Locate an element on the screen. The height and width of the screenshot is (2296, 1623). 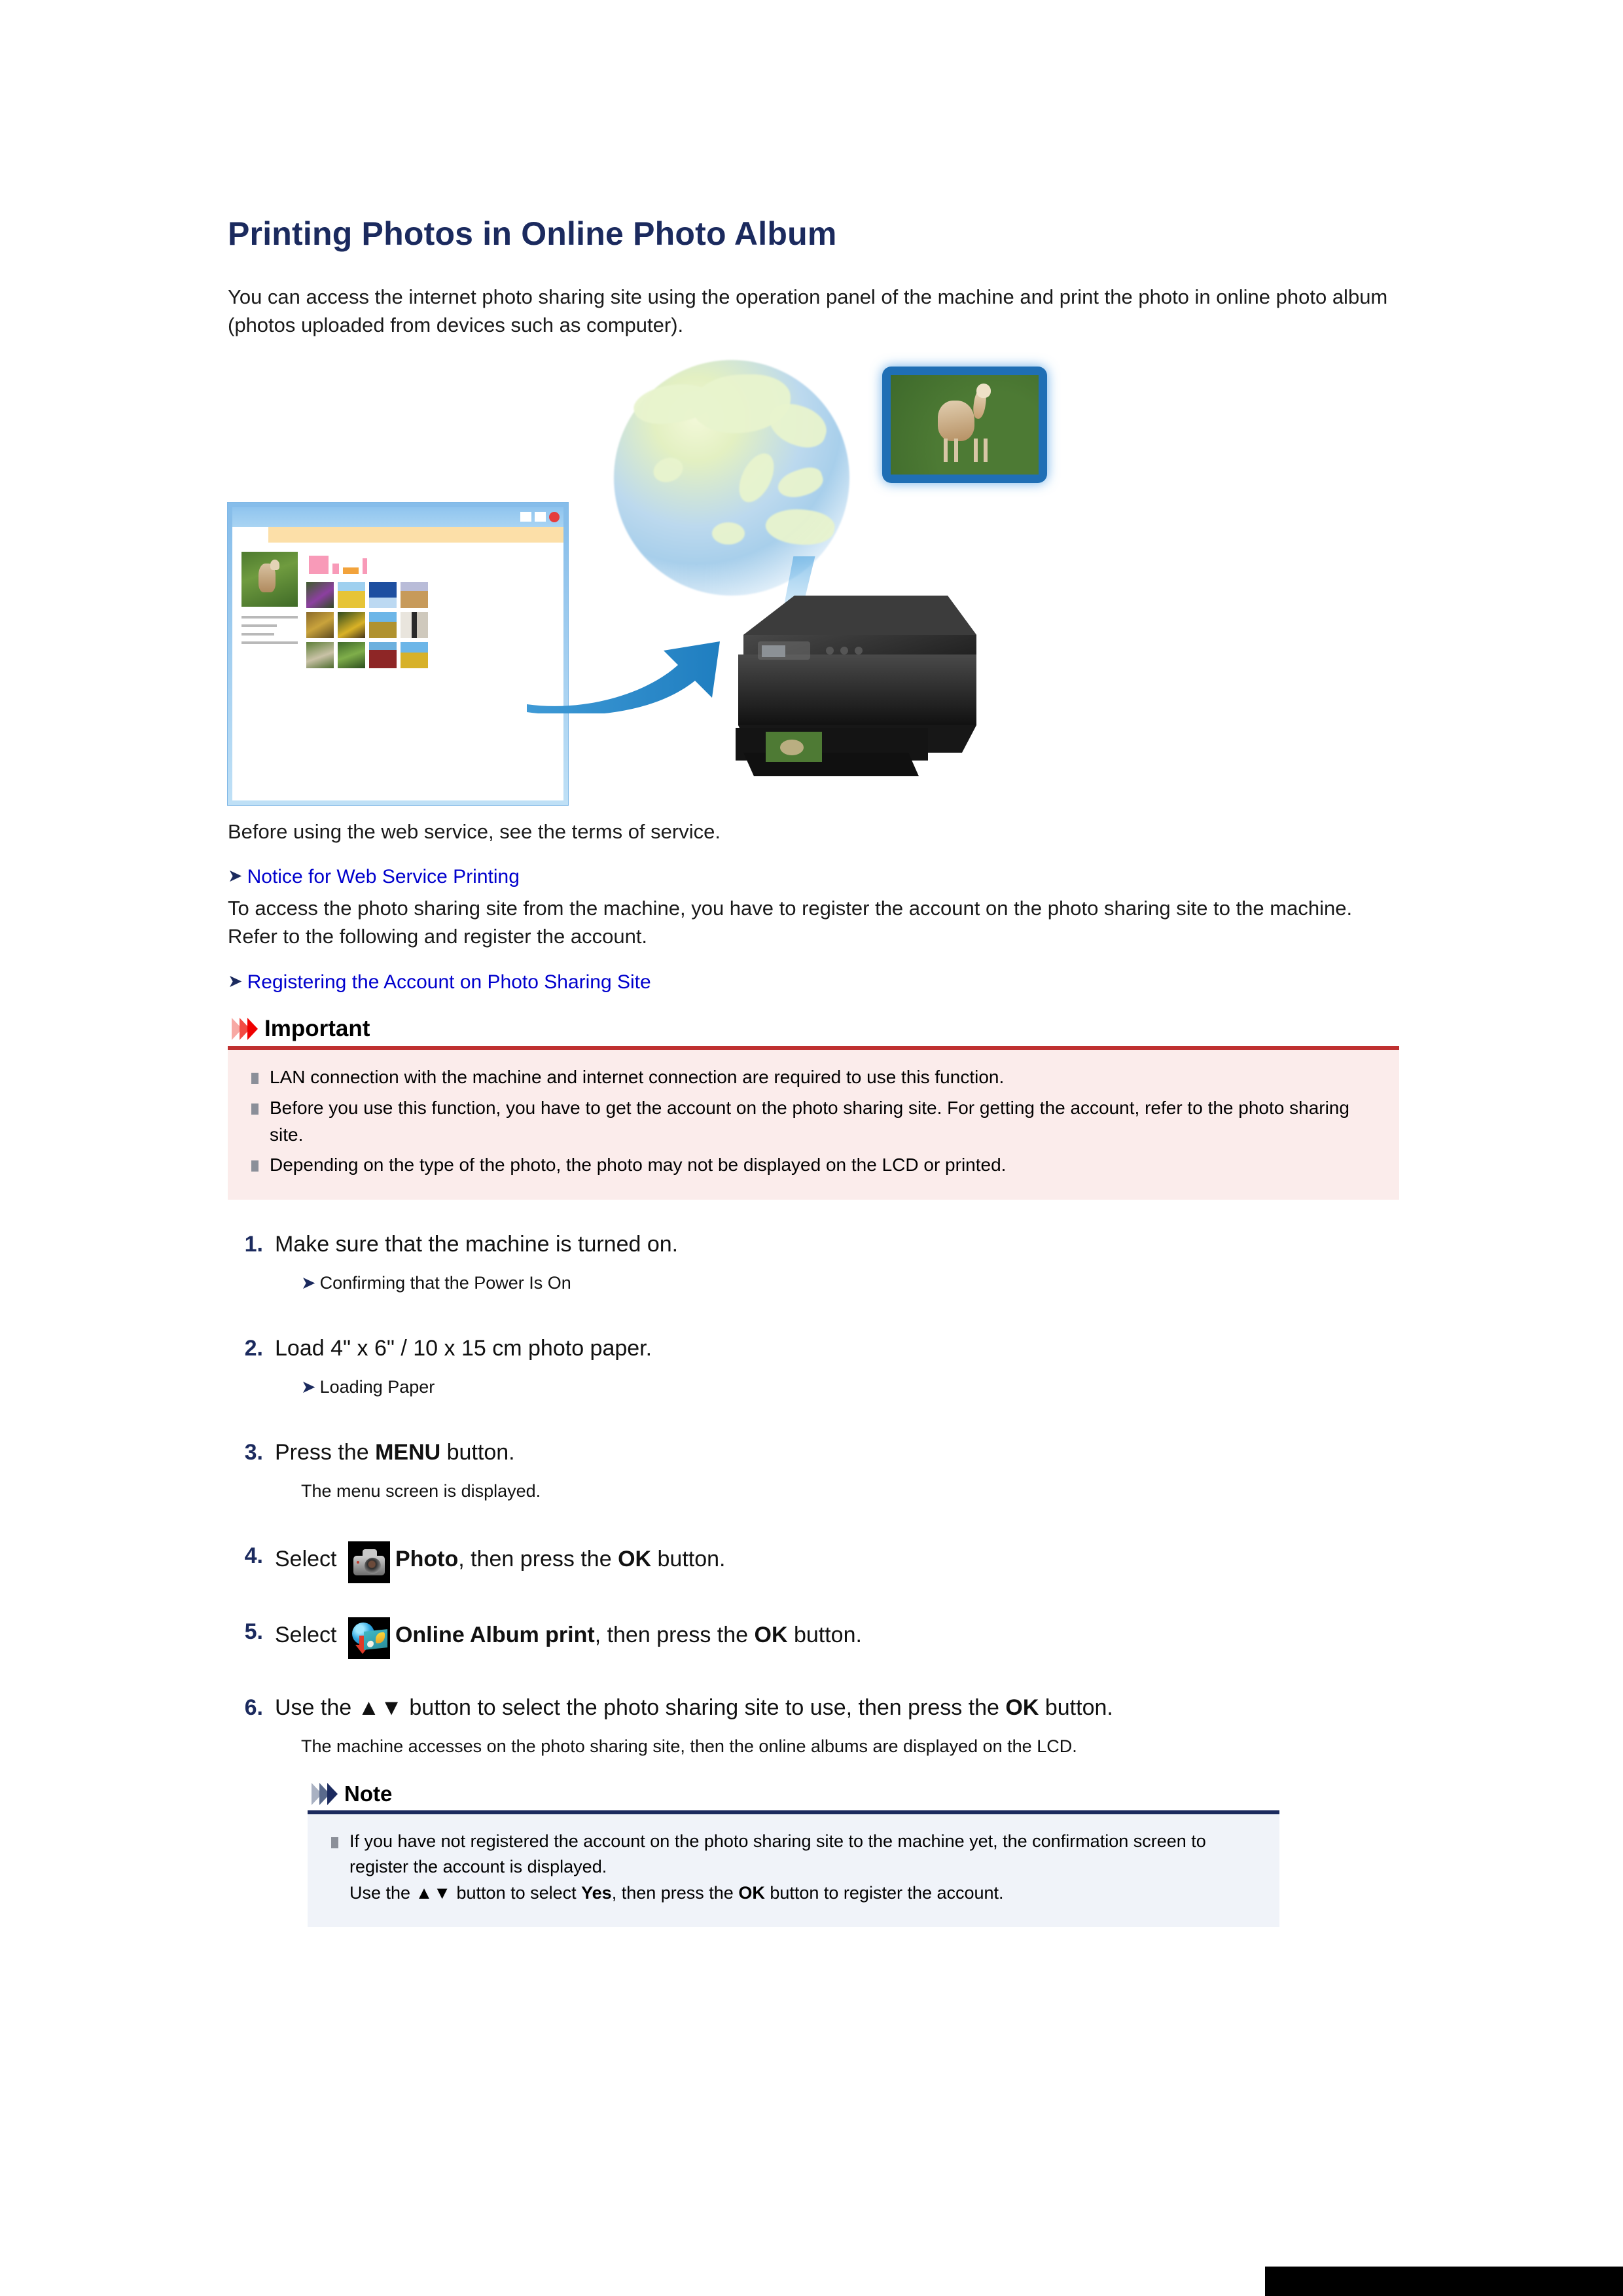
browser-content is located at coordinates (397, 605).